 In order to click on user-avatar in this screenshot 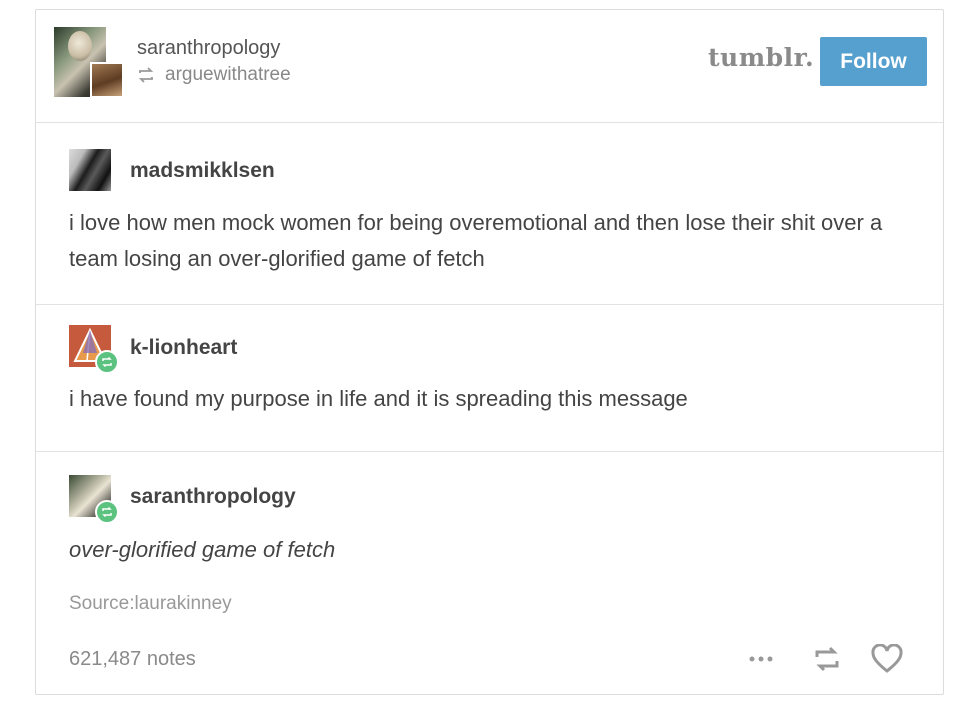, I will do `click(90, 170)`.